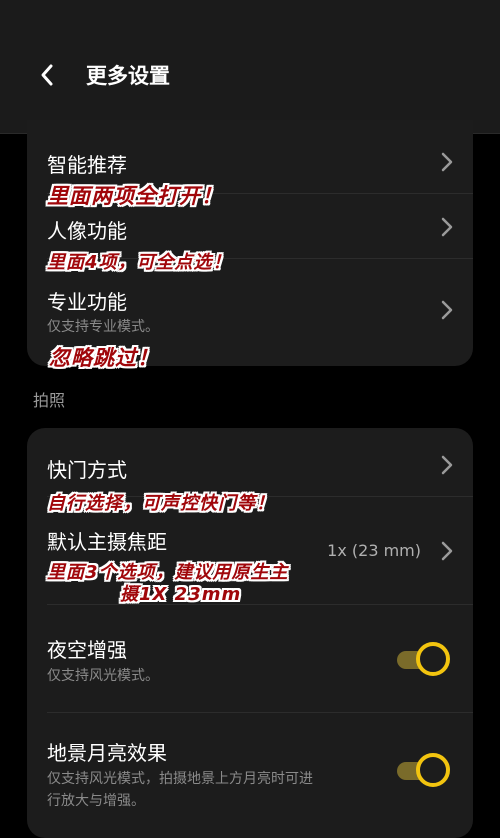 Image resolution: width=500 pixels, height=838 pixels. What do you see at coordinates (161, 503) in the screenshot?
I see `annotation-shutter: 自行选择，可声控快门等！` at bounding box center [161, 503].